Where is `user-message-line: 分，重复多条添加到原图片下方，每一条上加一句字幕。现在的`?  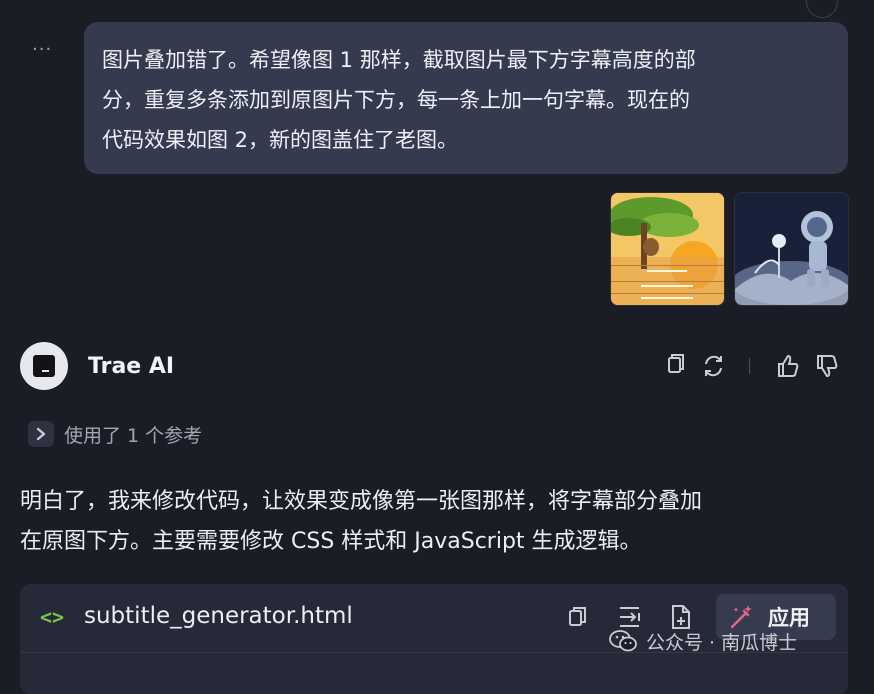
user-message-line: 分，重复多条添加到原图片下方，每一条上加一句字幕。现在的 is located at coordinates (396, 100).